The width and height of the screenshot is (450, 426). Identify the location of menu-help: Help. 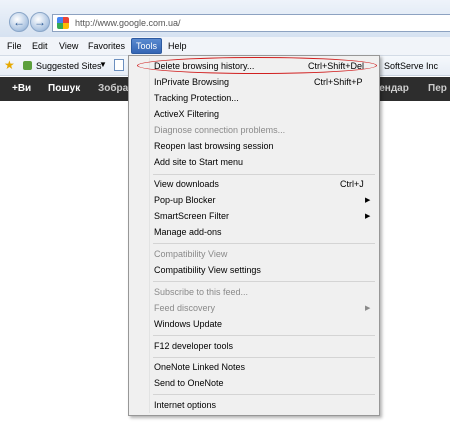
(177, 46).